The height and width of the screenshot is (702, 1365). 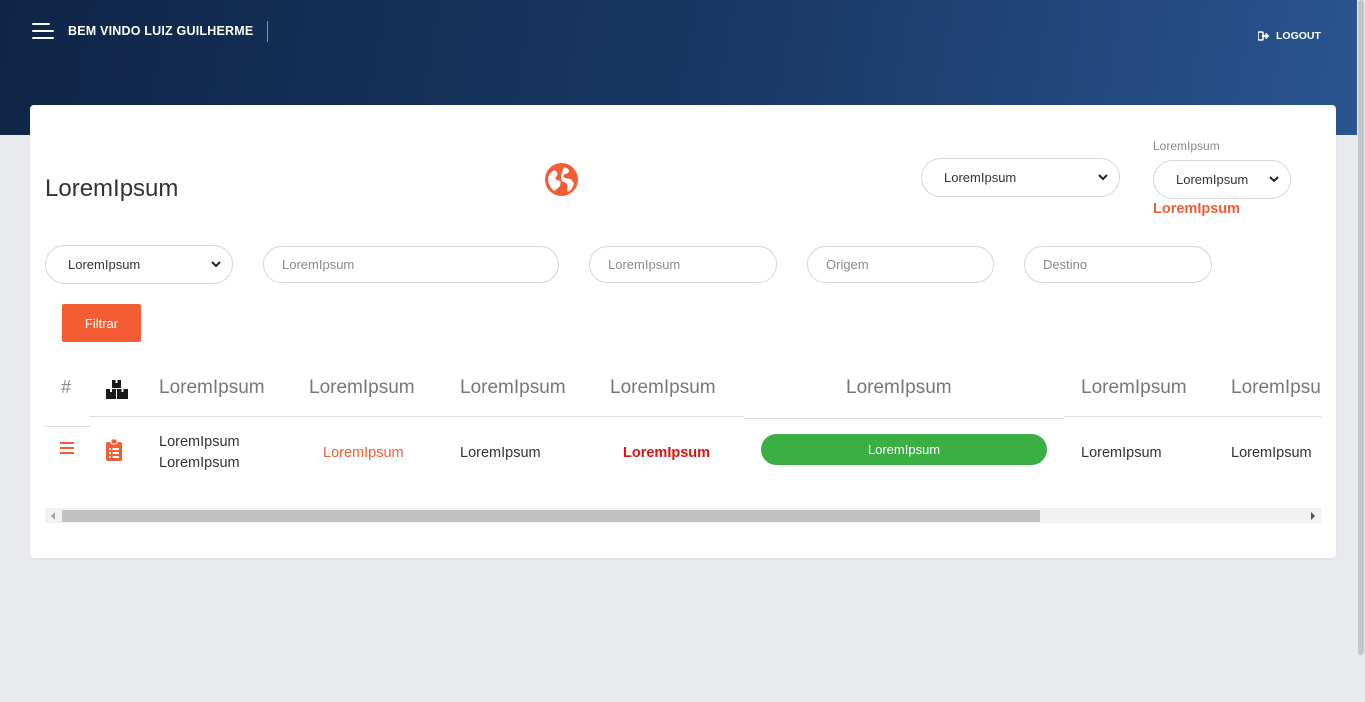 I want to click on boxes-icon, so click(x=117, y=389).